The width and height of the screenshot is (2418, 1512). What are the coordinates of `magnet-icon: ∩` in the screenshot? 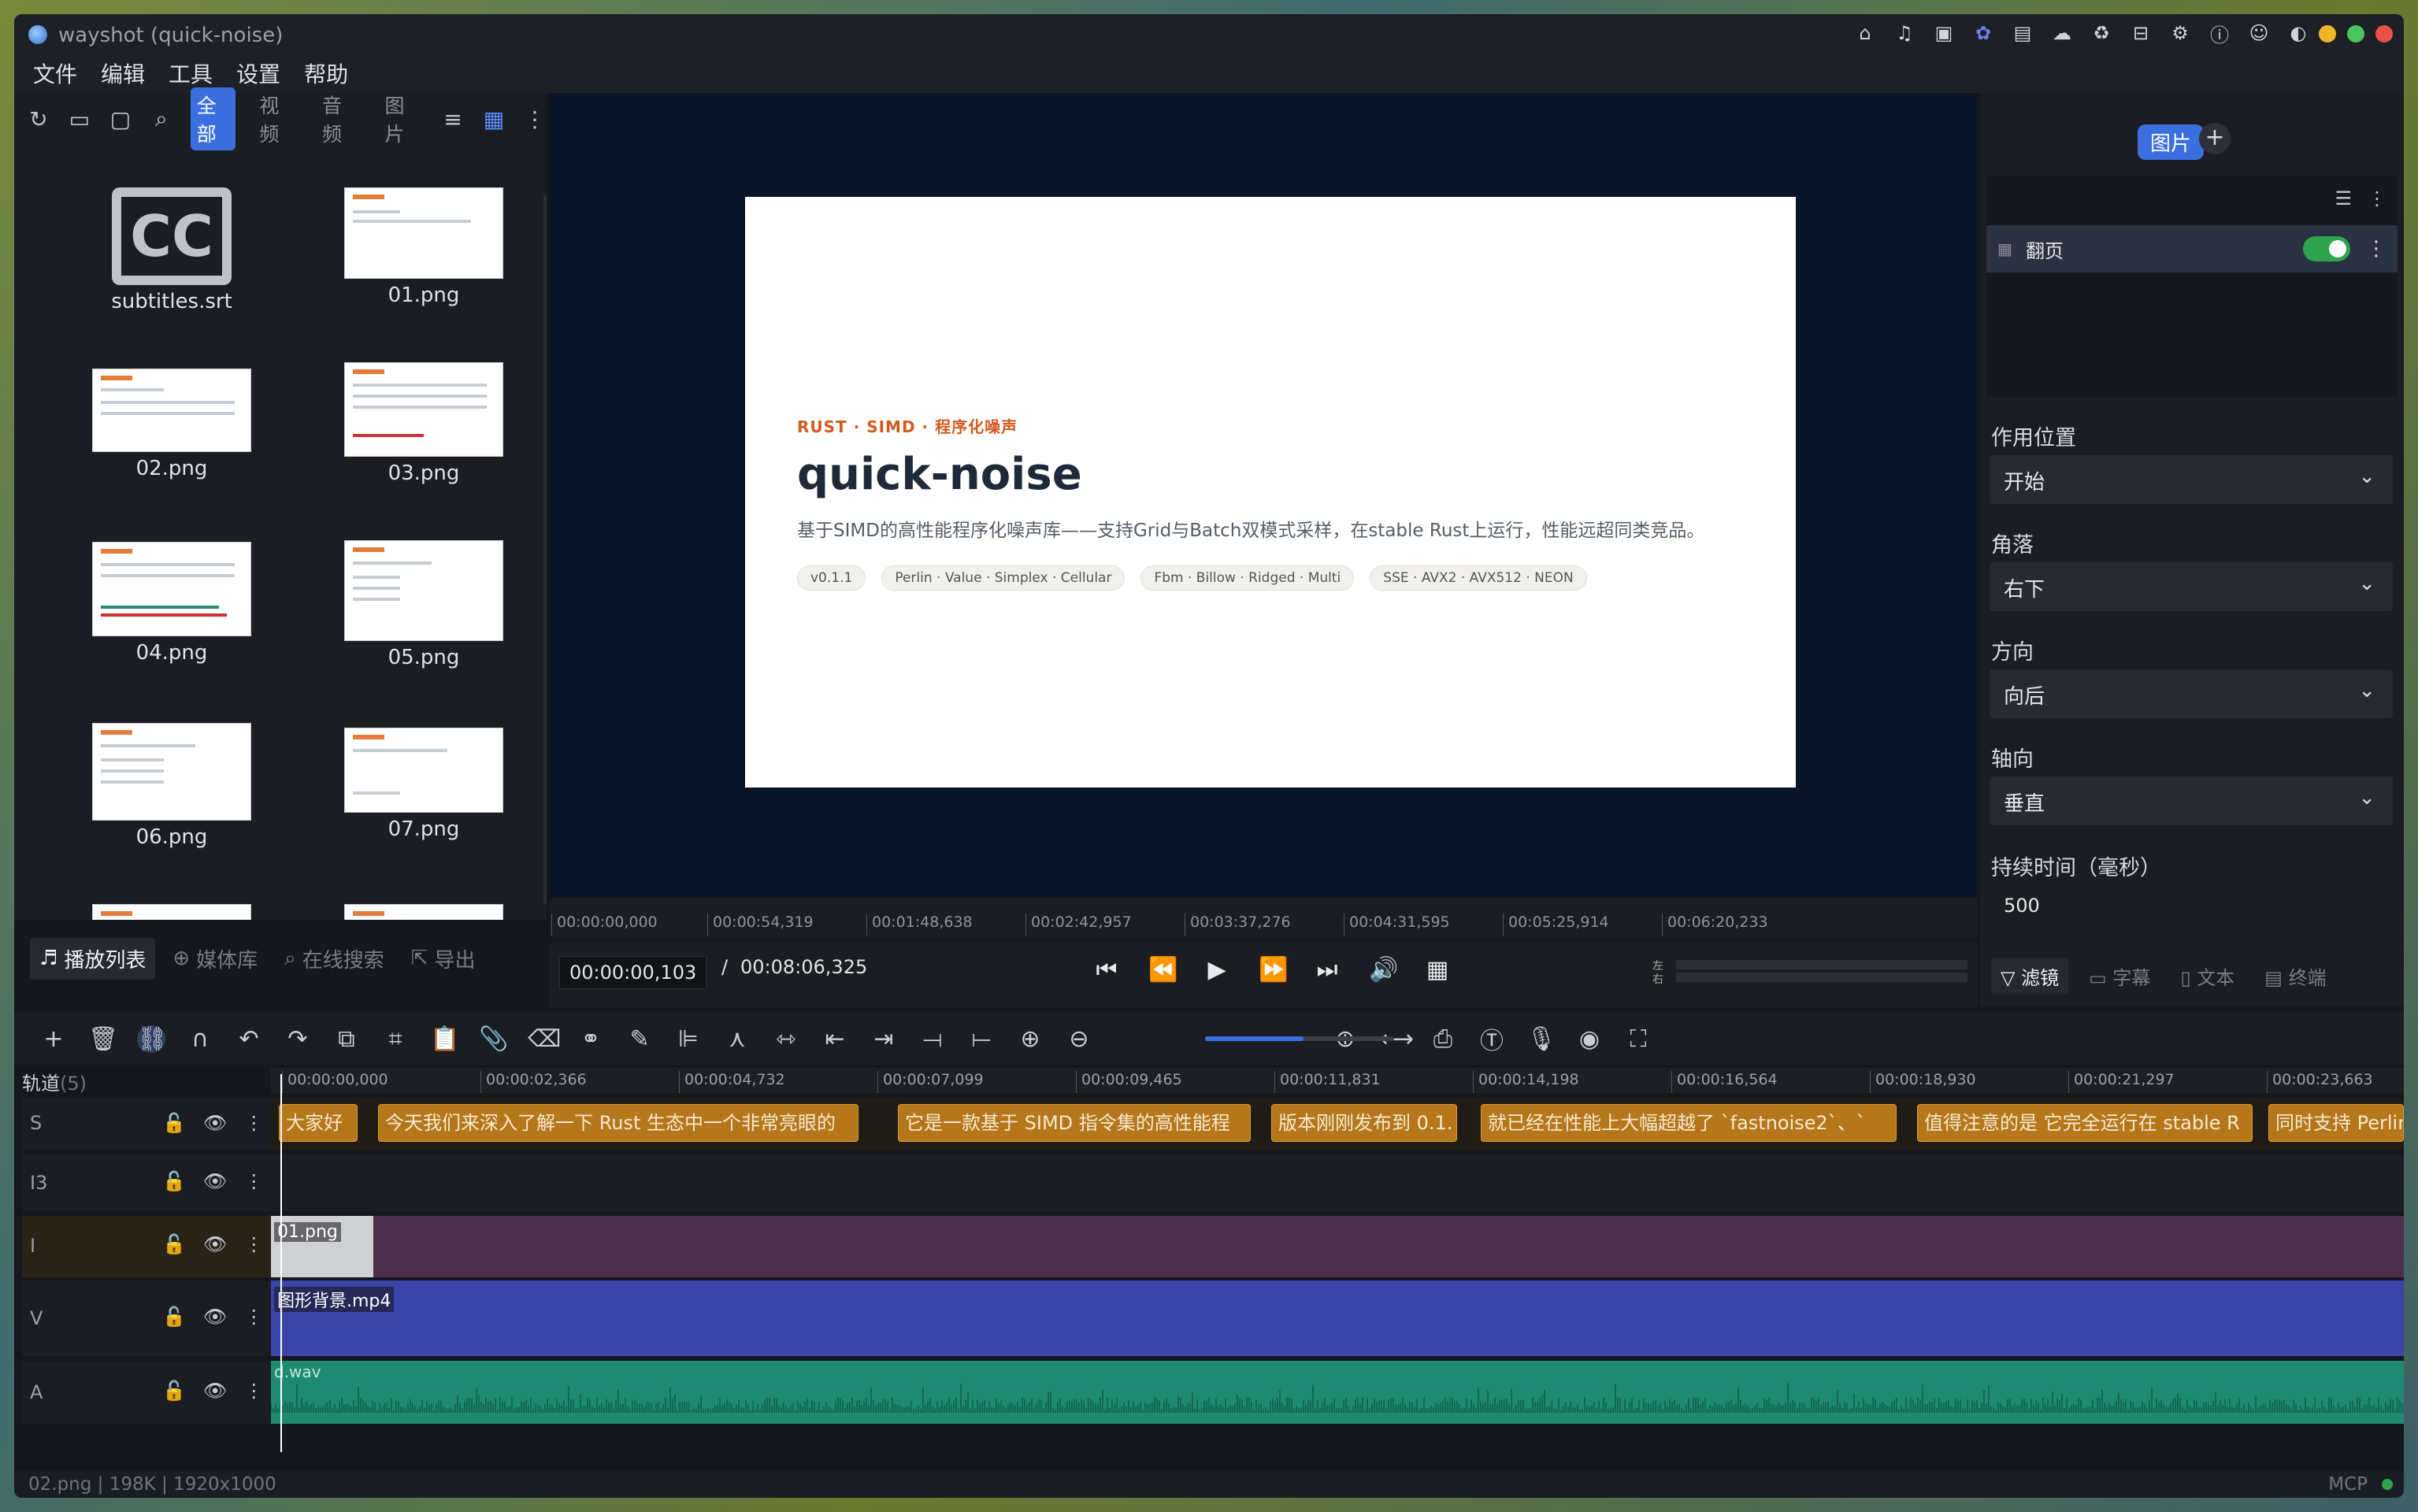 It's located at (200, 1039).